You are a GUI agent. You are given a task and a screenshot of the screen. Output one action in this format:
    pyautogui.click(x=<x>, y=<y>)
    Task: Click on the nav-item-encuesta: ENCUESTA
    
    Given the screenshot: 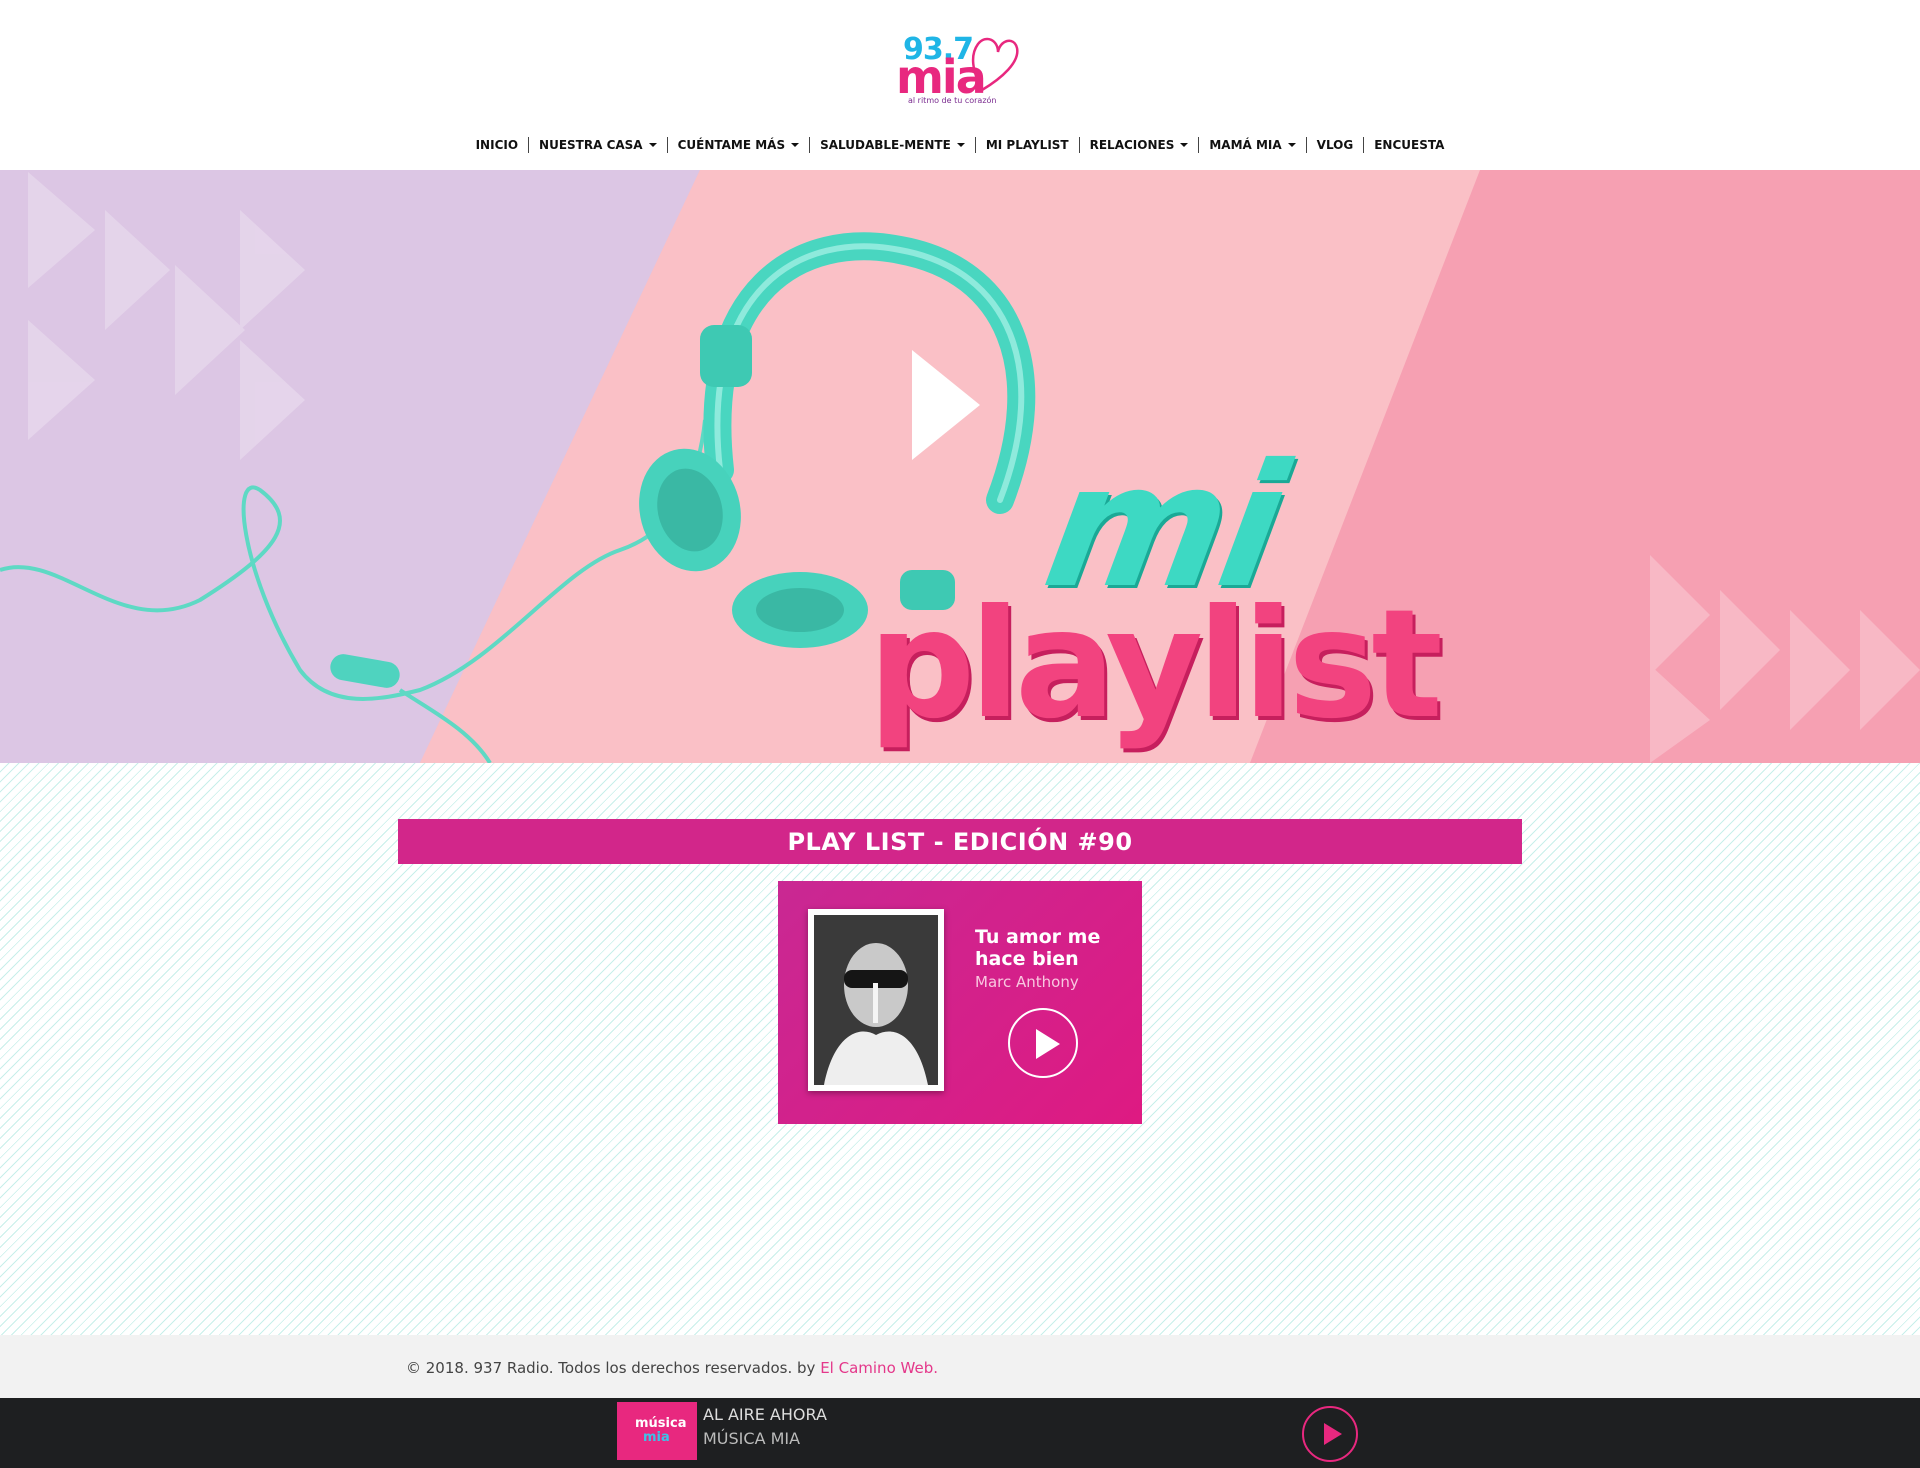 What is the action you would take?
    pyautogui.click(x=1408, y=145)
    